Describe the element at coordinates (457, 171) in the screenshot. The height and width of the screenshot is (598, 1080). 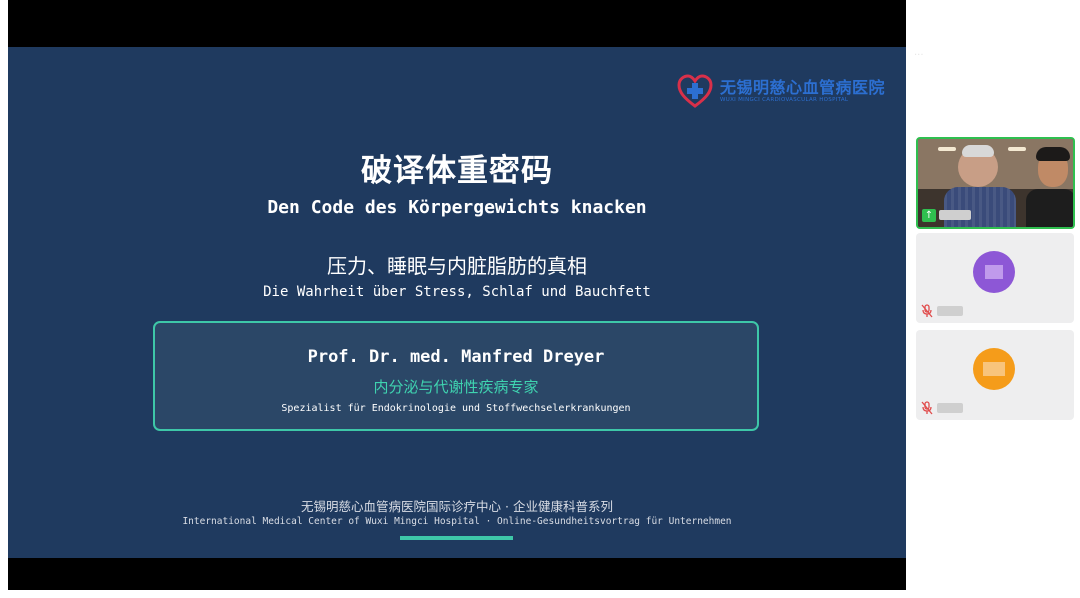
I see `slide-title-cn: 破译体重密码` at that location.